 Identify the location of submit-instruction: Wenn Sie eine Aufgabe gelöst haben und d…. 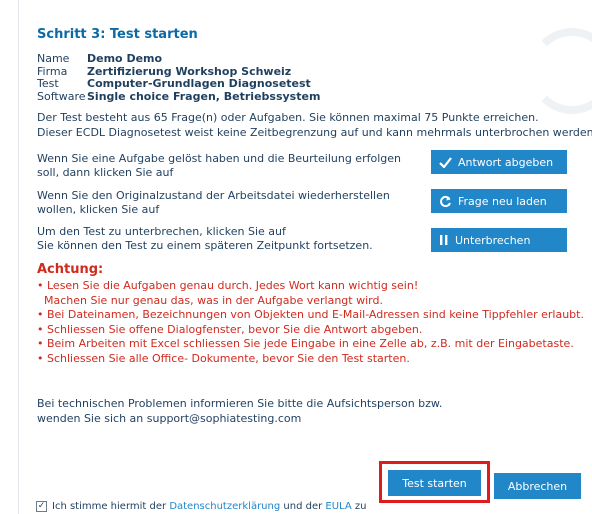
(219, 166).